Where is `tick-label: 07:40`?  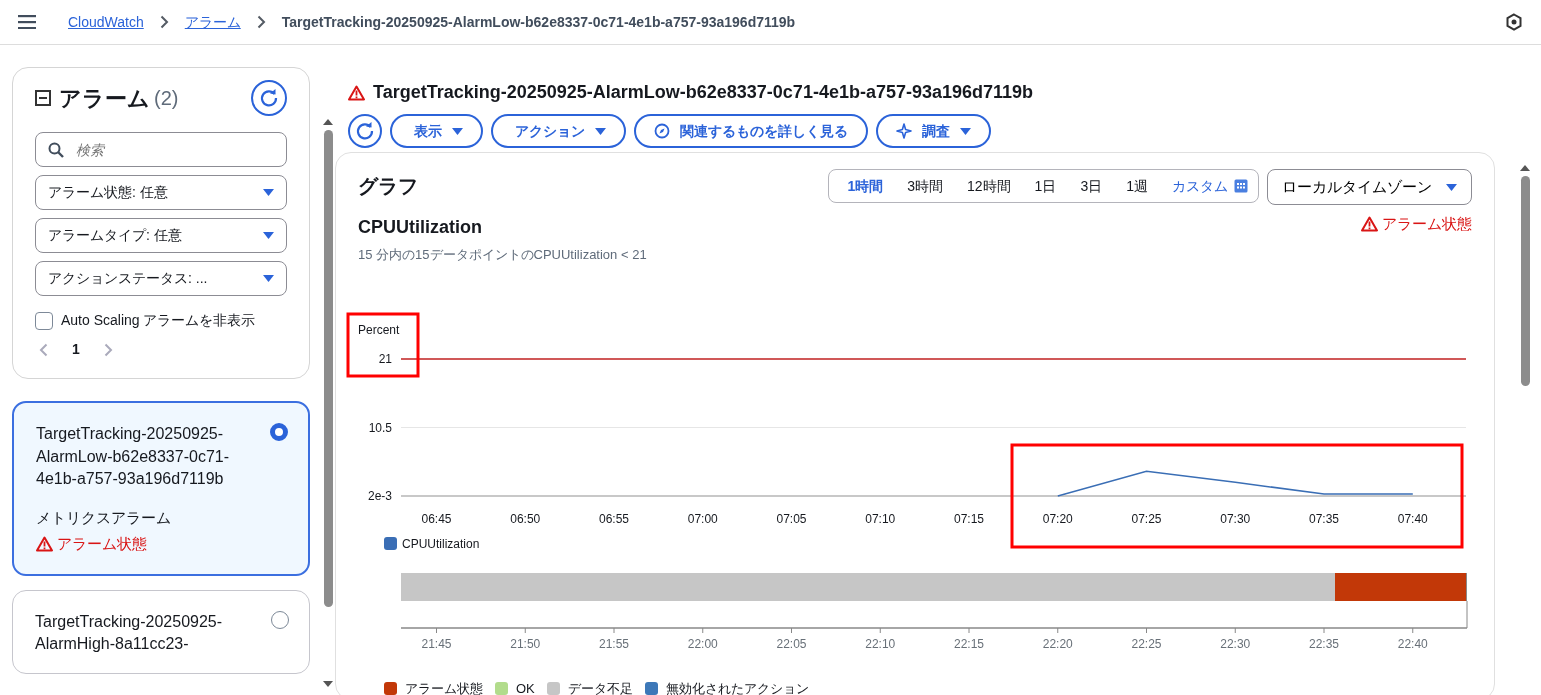 tick-label: 07:40 is located at coordinates (1412, 519).